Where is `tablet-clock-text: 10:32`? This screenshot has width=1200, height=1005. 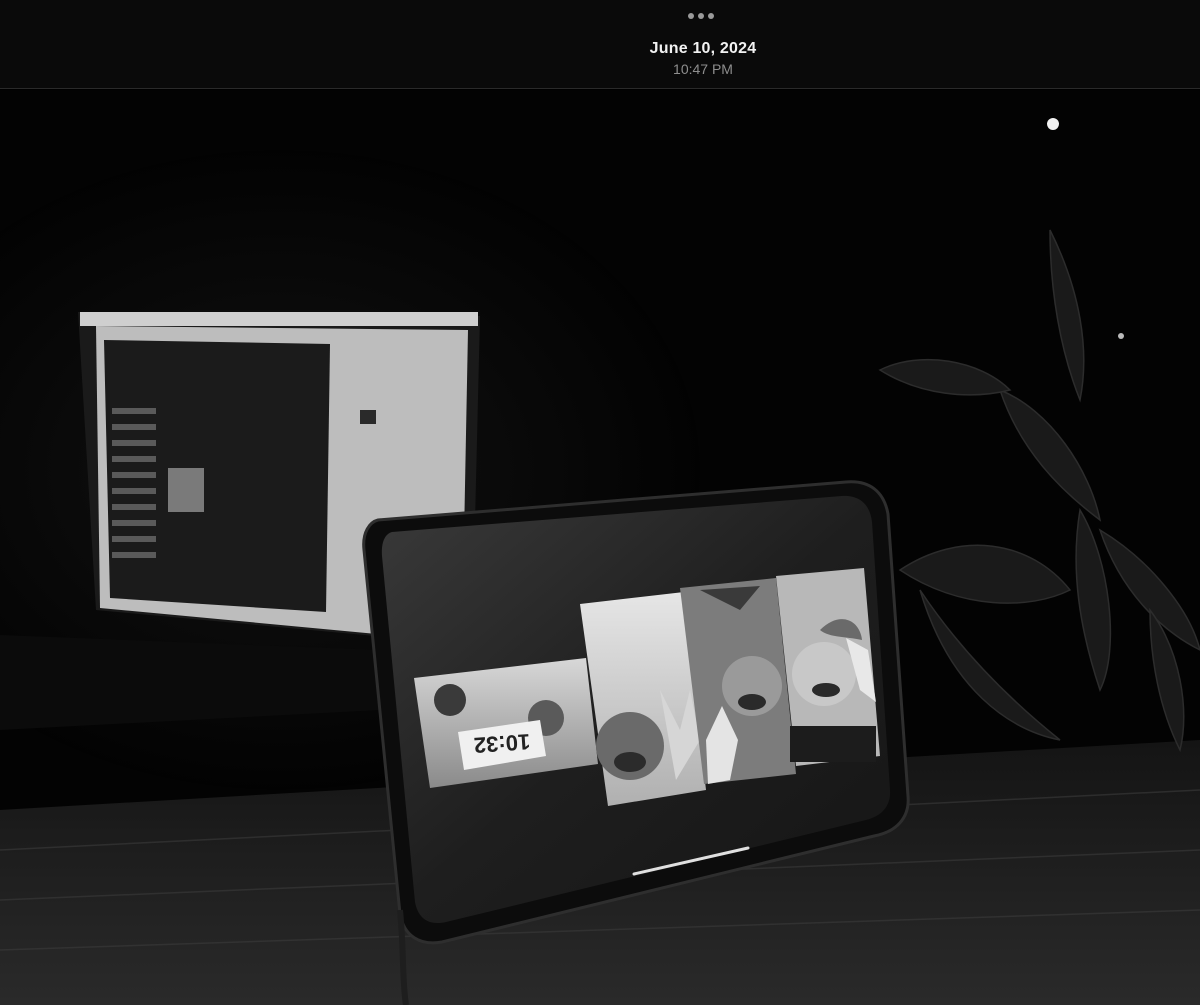
tablet-clock-text: 10:32 is located at coordinates (502, 743).